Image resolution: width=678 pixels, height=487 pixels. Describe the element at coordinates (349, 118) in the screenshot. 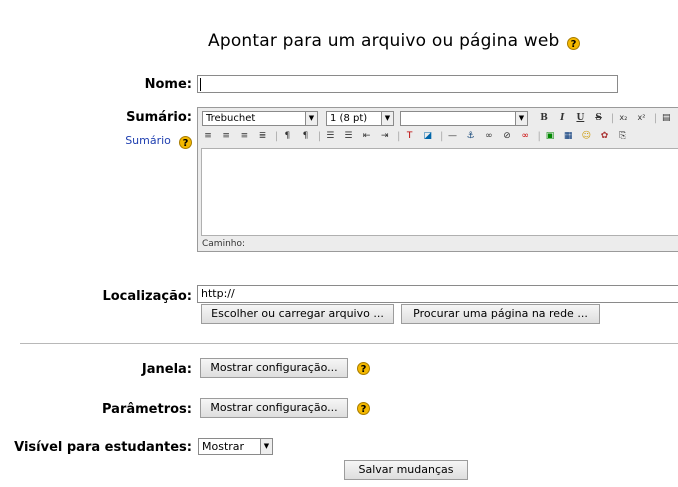

I see `font-size-value: 1 (8 pt)` at that location.